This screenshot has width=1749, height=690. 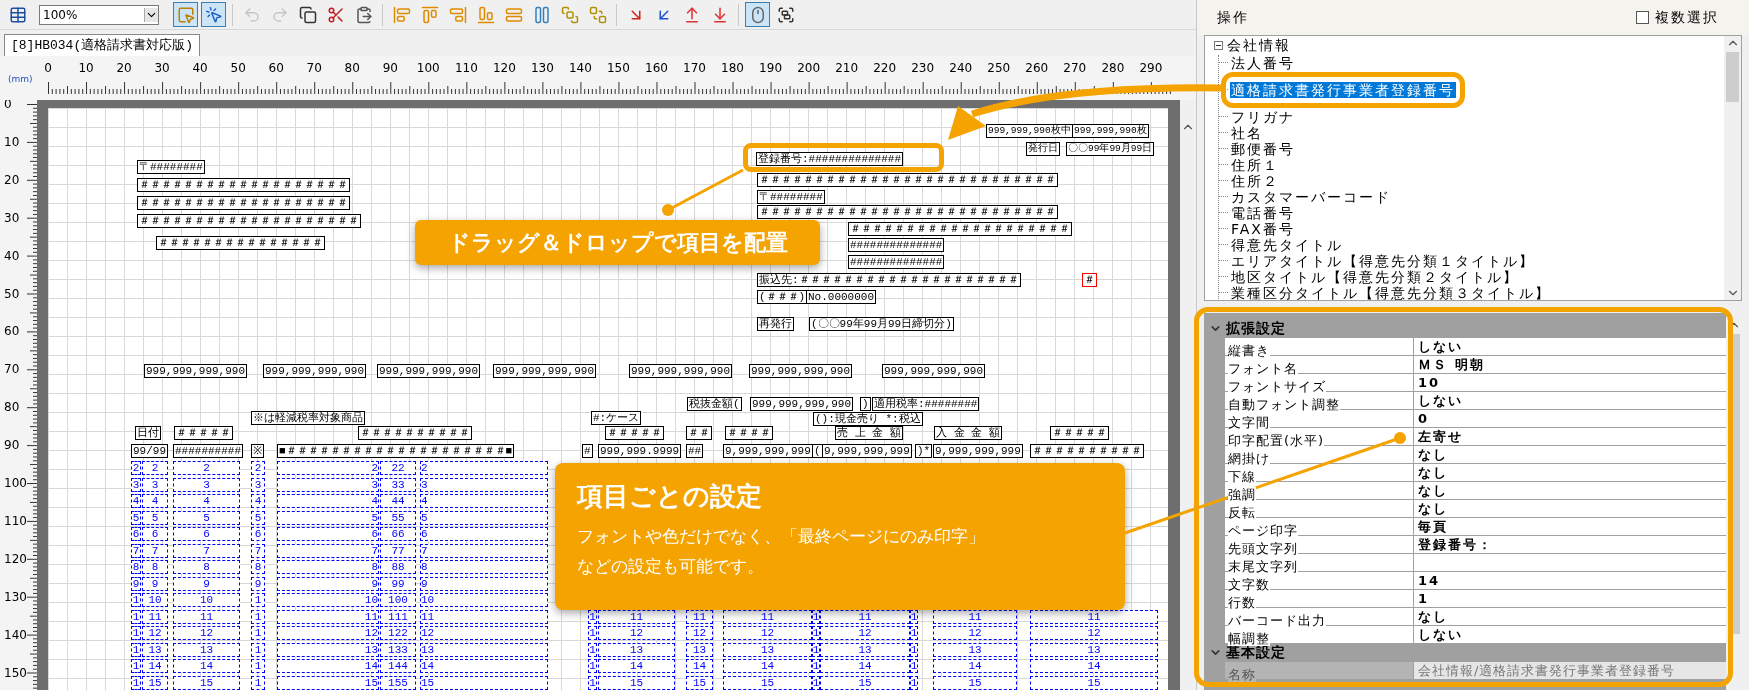 What do you see at coordinates (398, 633) in the screenshot?
I see `detail-field: 122` at bounding box center [398, 633].